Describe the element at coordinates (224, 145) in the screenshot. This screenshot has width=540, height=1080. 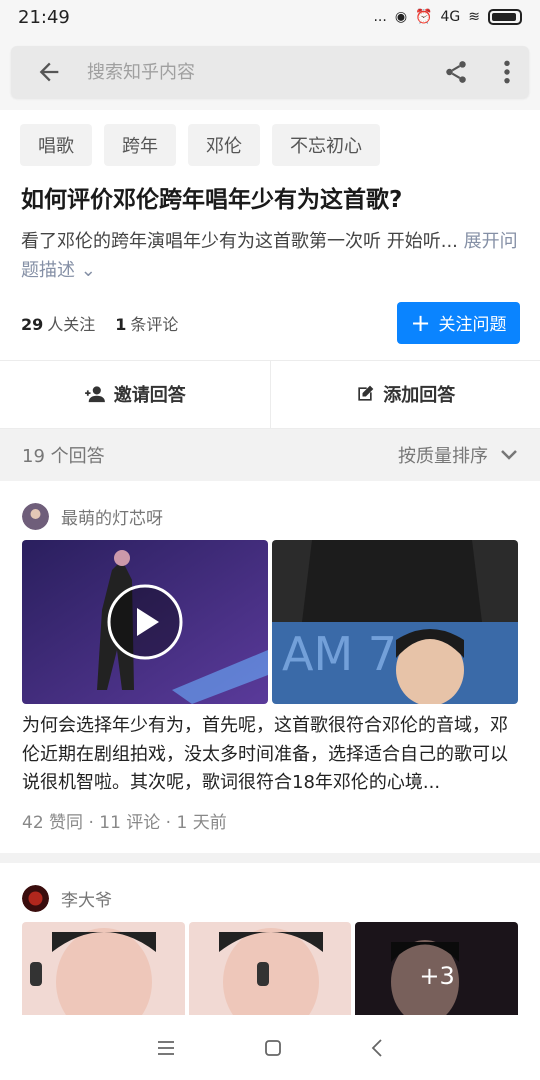
I see `topic-tag: 邓伦` at that location.